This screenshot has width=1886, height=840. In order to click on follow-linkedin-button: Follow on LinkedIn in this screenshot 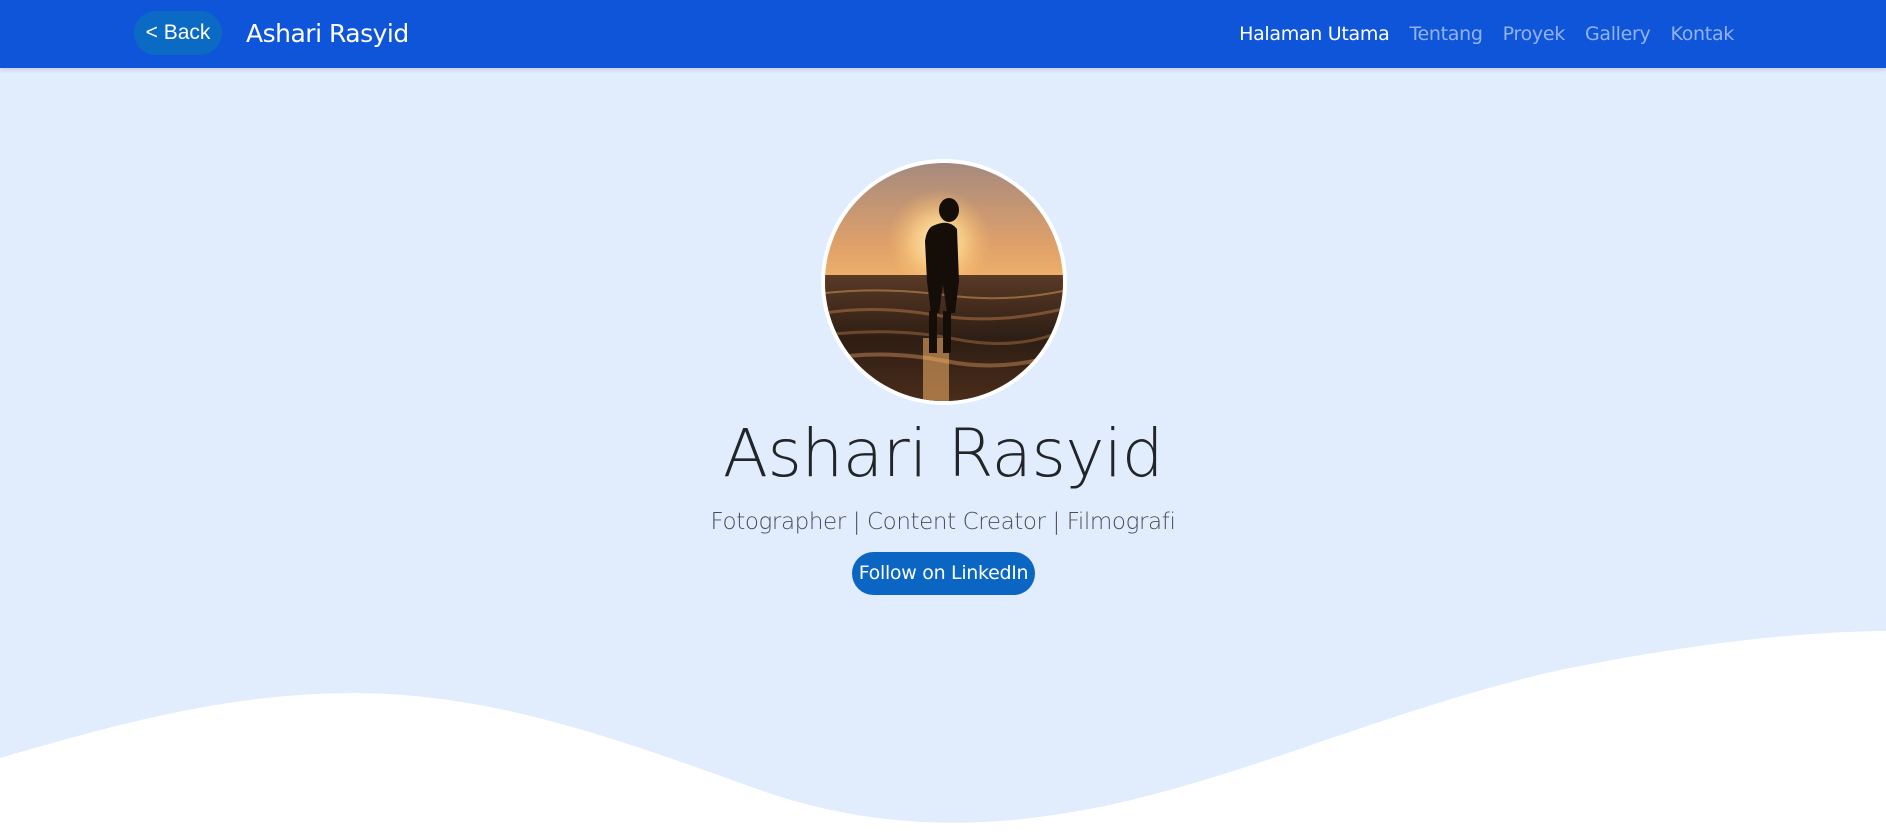, I will do `click(943, 573)`.